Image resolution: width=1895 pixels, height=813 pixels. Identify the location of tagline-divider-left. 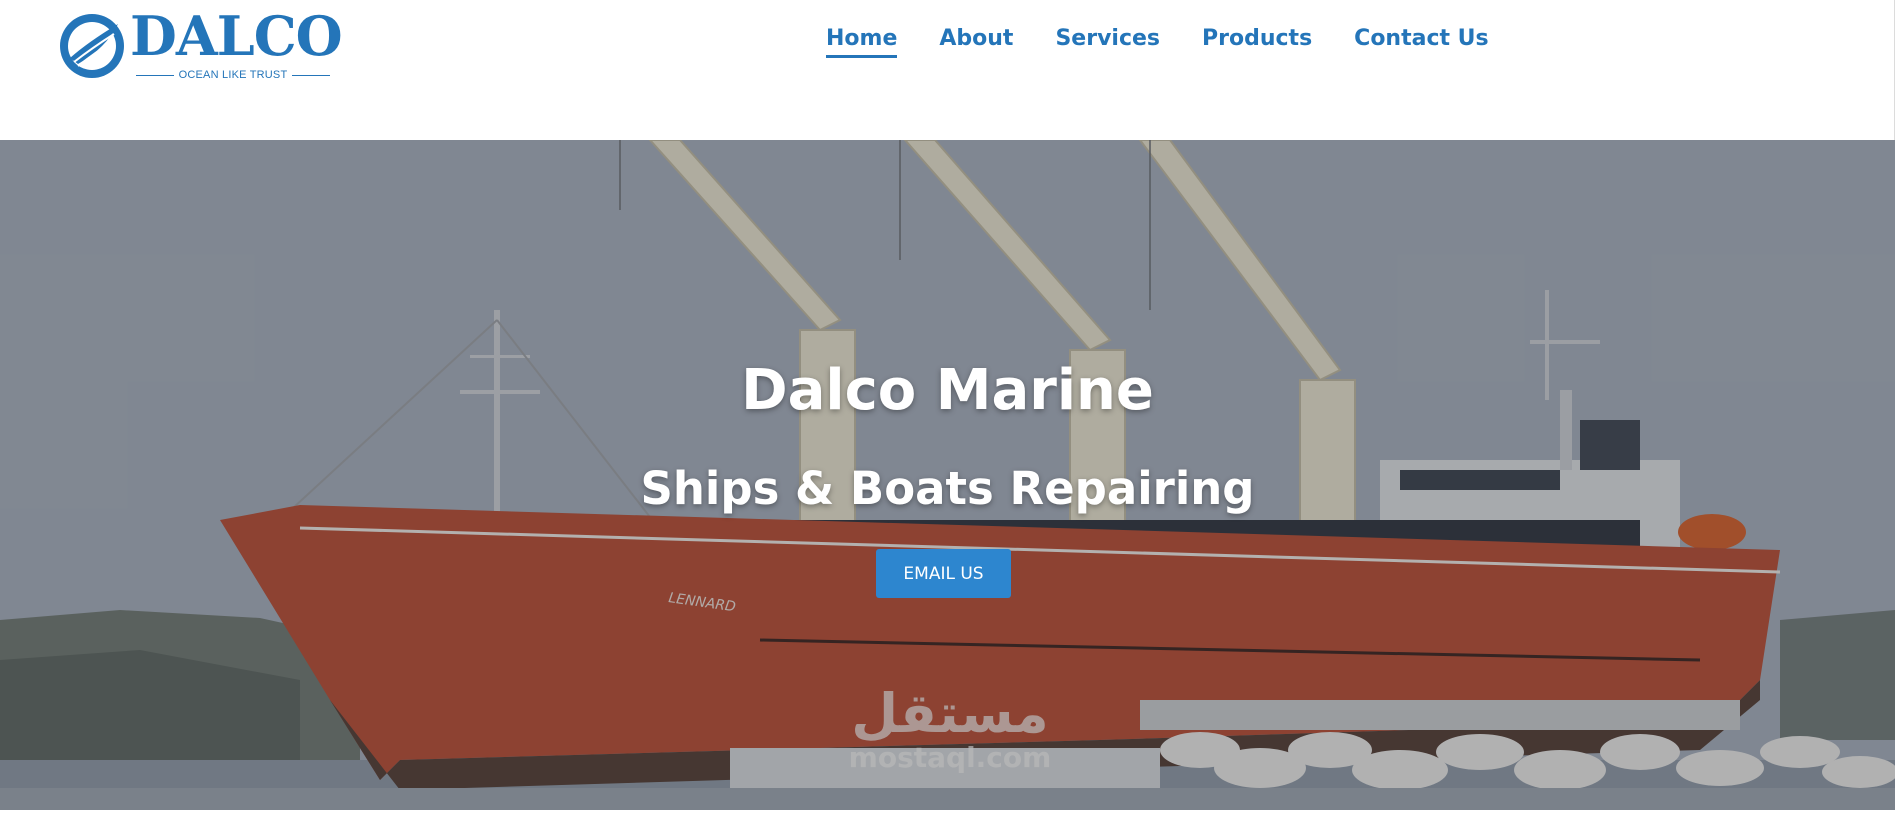
(155, 75).